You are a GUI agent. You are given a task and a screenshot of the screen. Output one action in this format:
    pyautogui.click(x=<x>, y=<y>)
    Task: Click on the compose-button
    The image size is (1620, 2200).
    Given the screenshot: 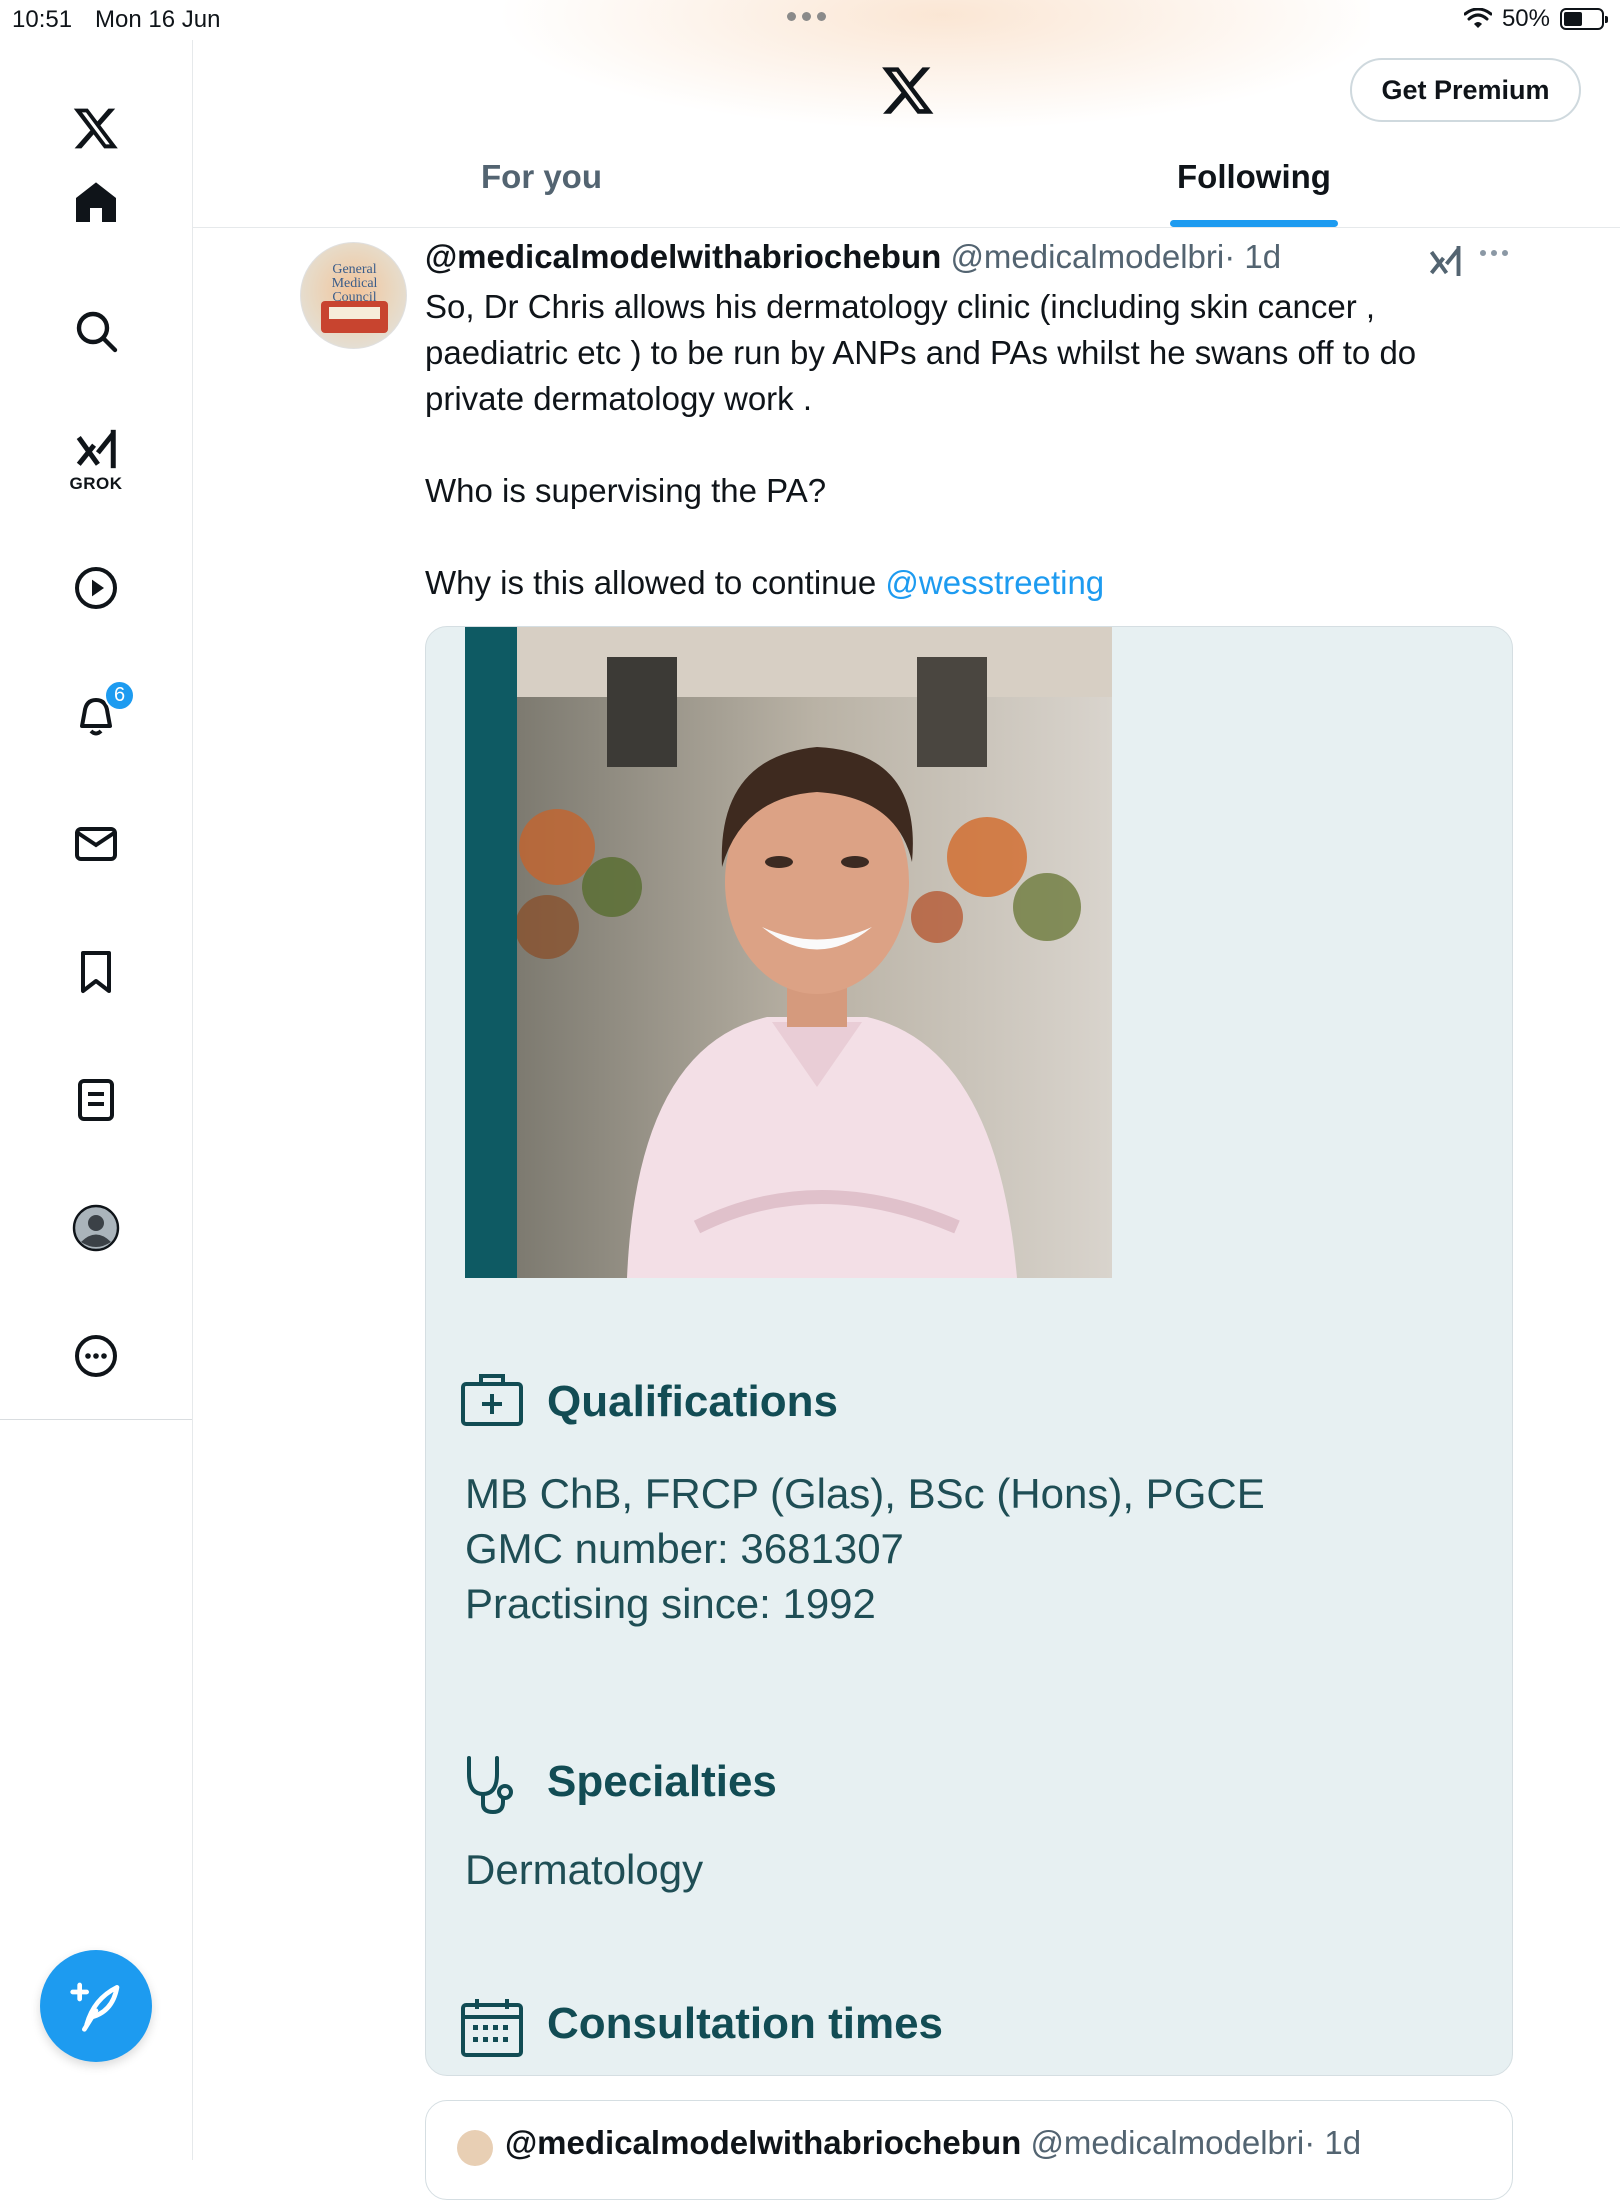 What is the action you would take?
    pyautogui.click(x=96, y=2006)
    